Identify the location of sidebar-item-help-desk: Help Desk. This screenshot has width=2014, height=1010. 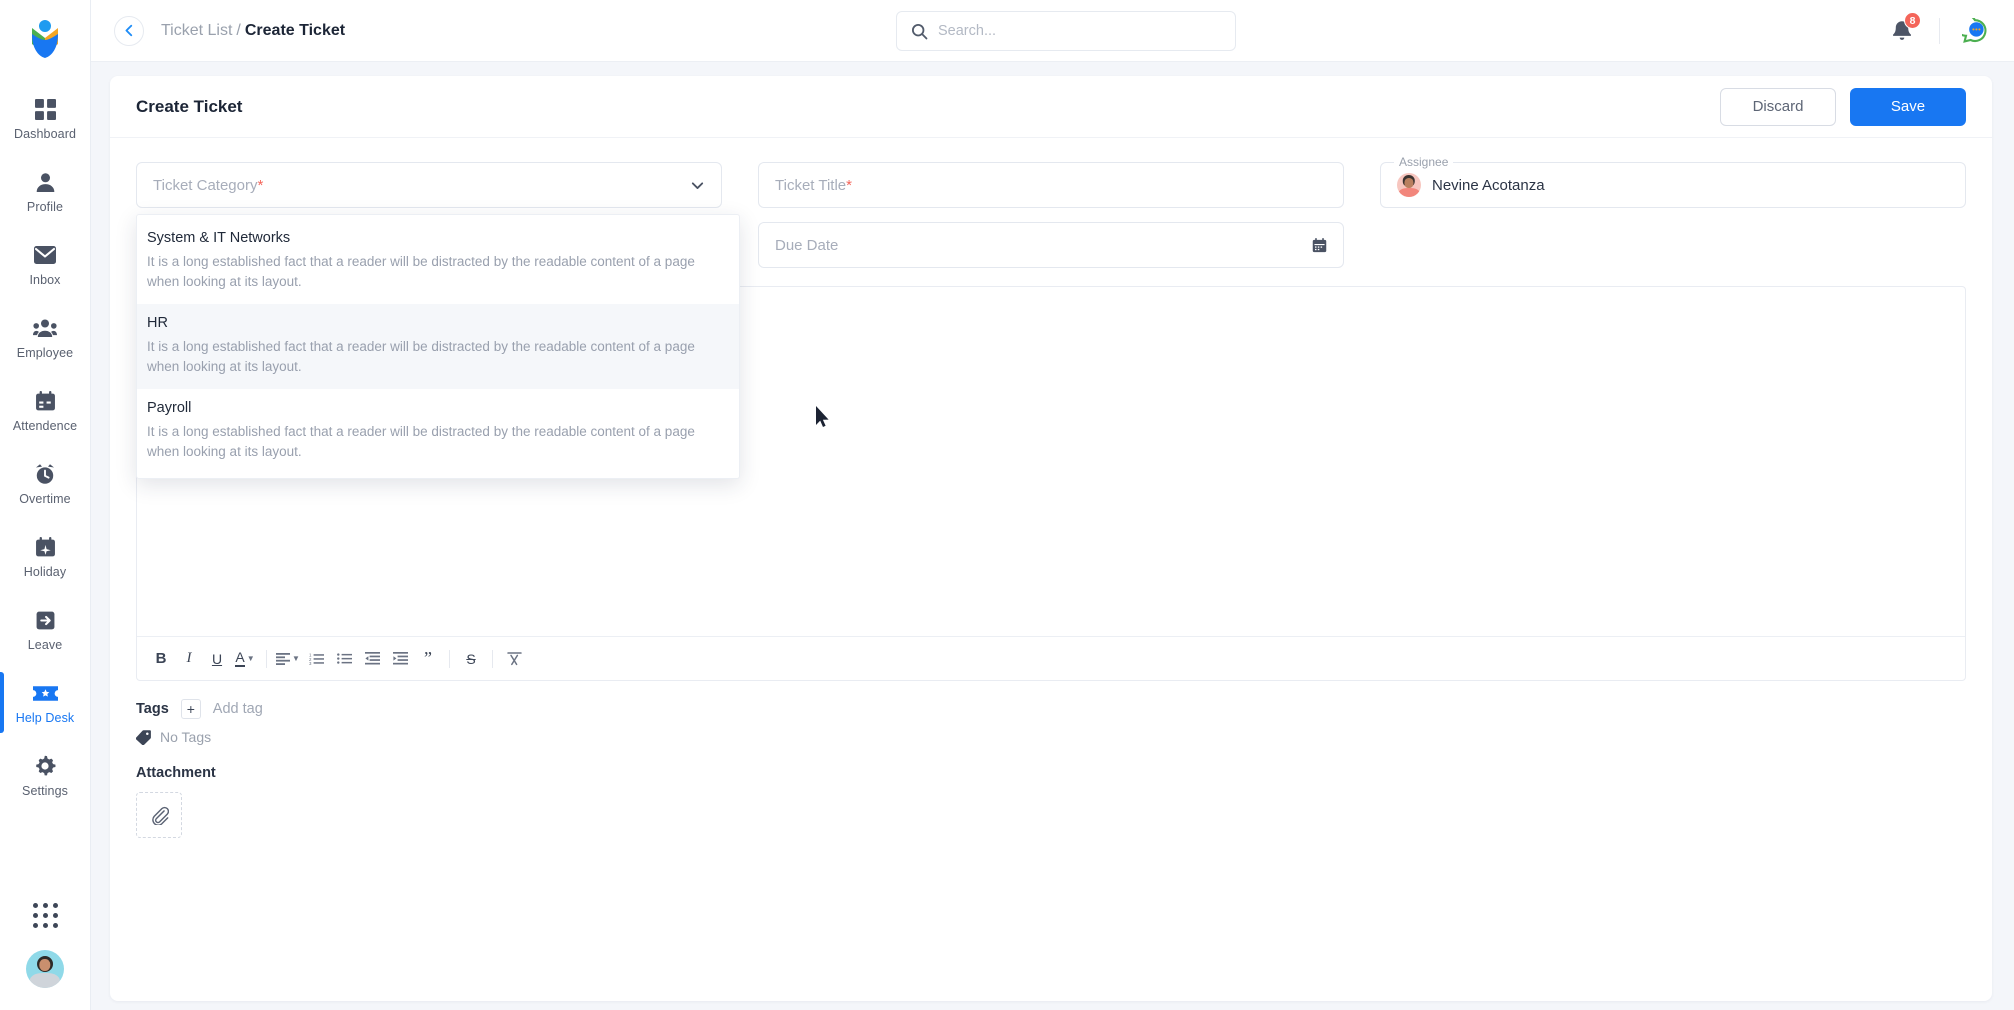
(45, 702).